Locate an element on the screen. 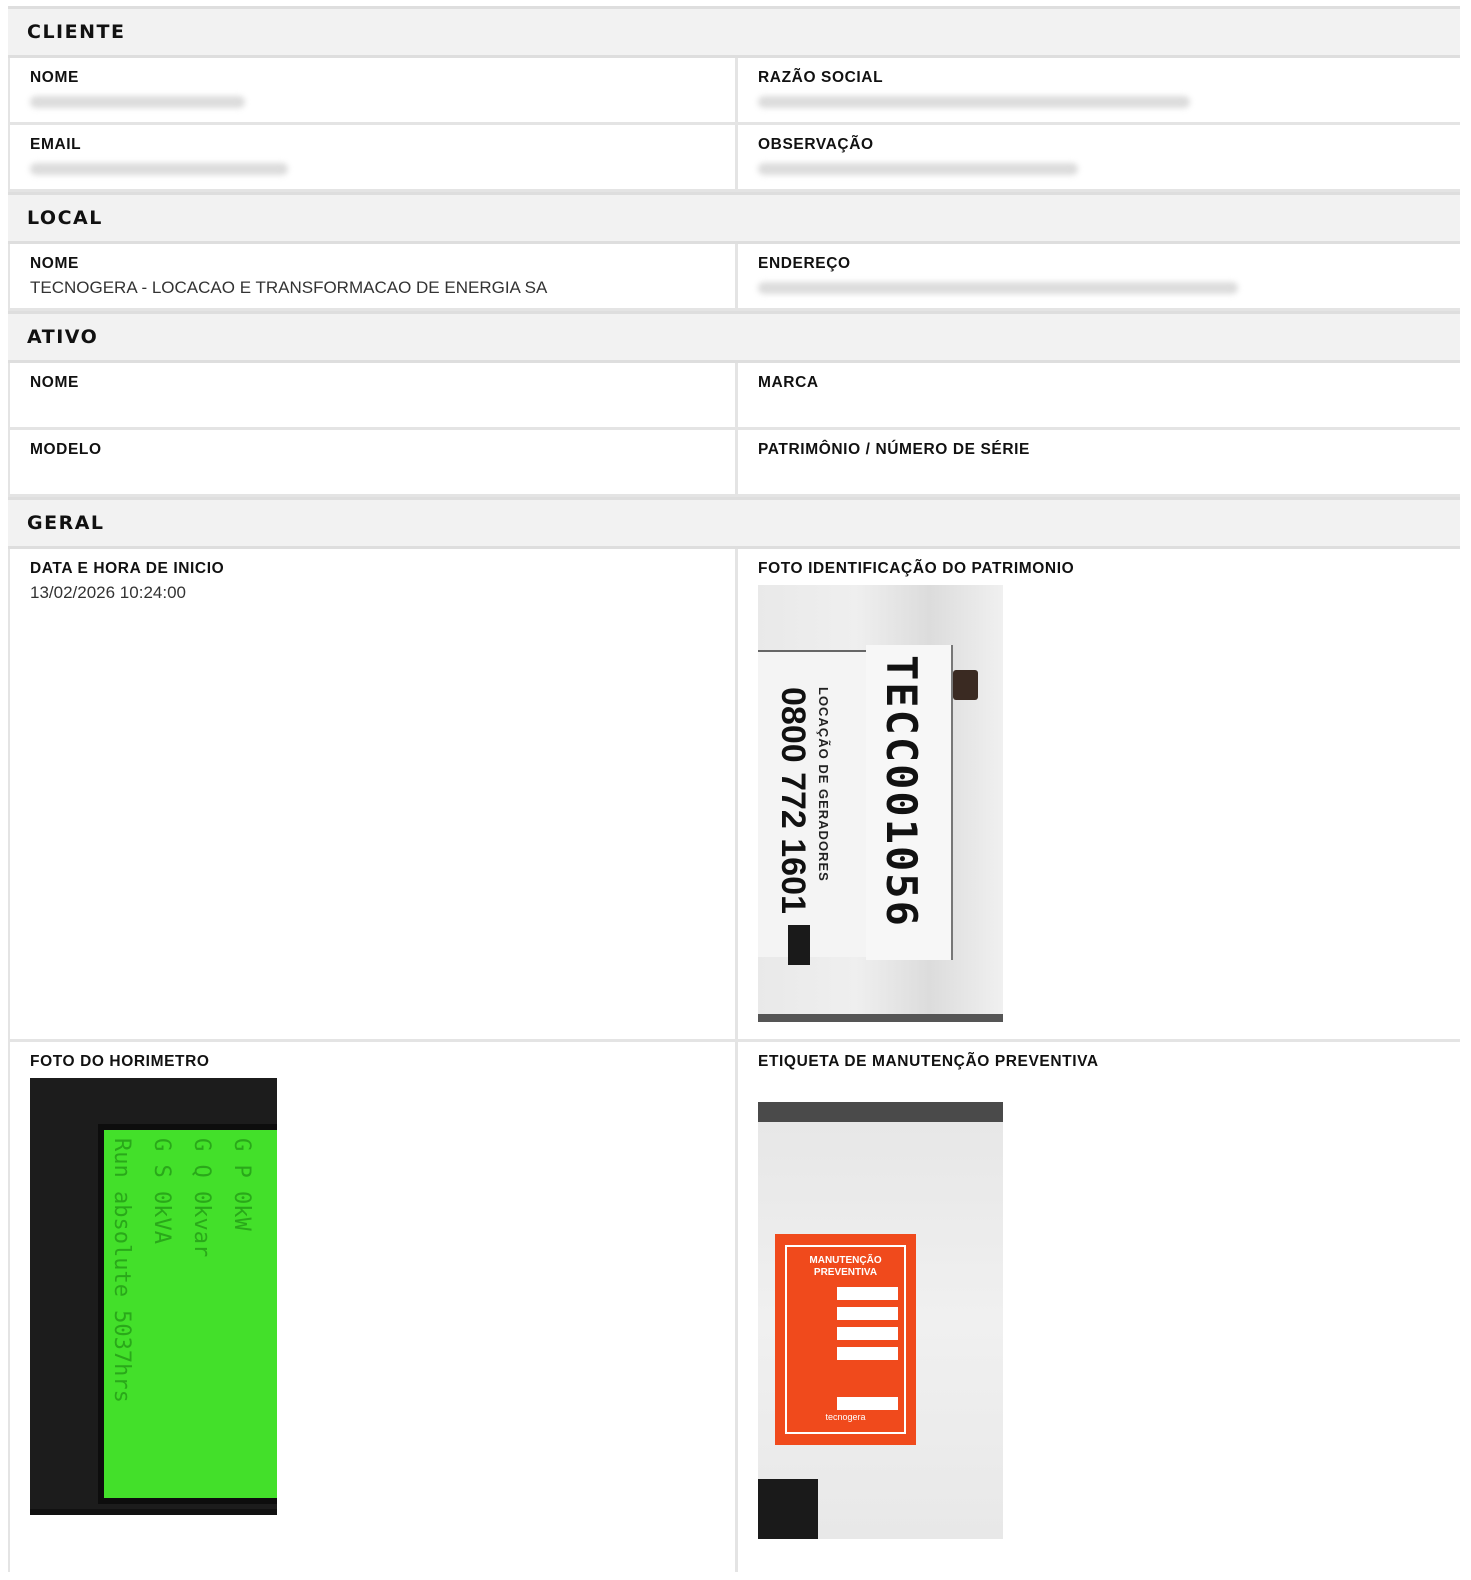  phone-text: 0800 772 1601 is located at coordinates (793, 800).